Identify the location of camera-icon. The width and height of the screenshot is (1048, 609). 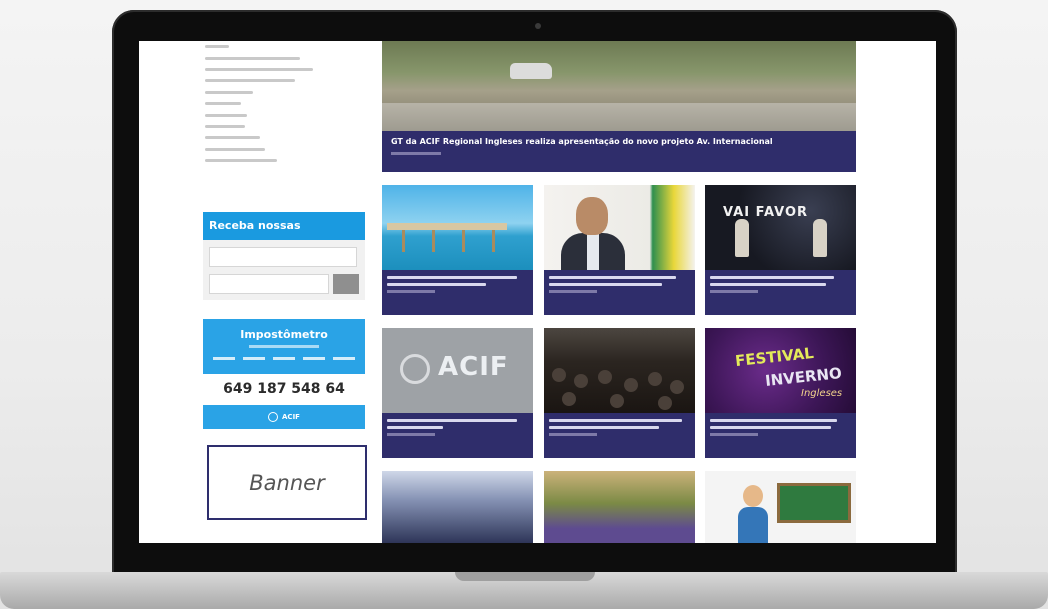
(538, 26).